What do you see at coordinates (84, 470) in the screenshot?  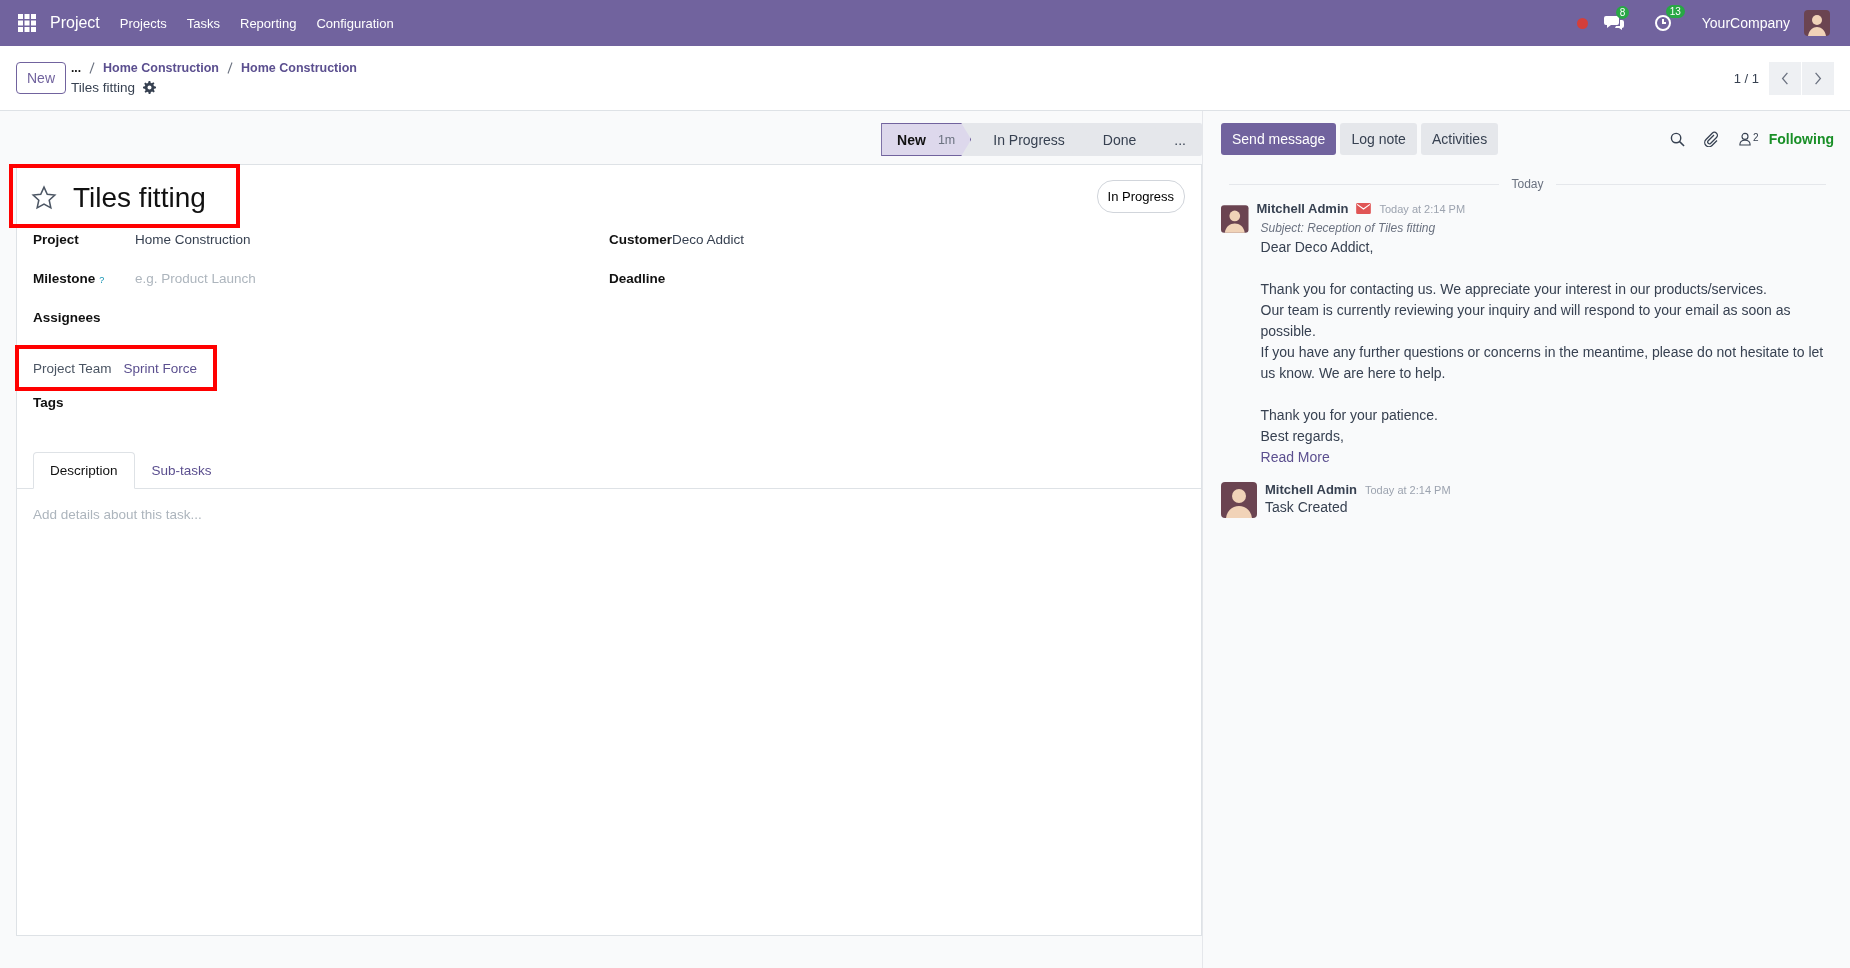 I see `tab: Description` at bounding box center [84, 470].